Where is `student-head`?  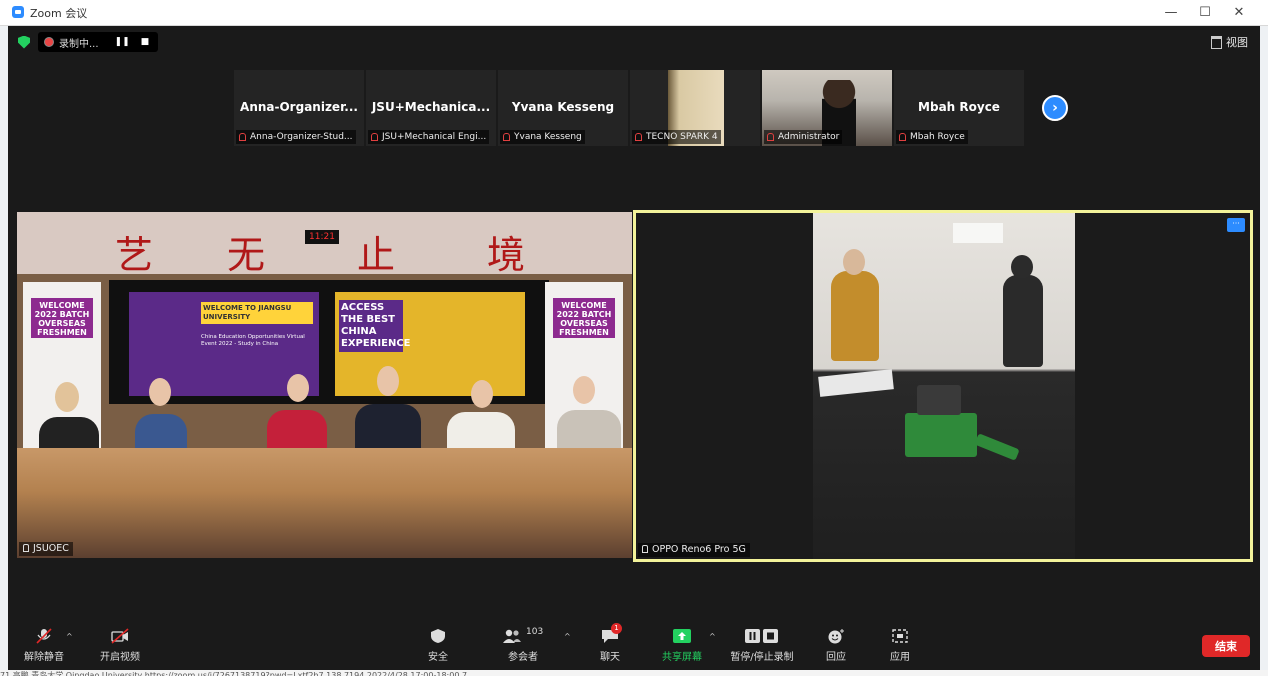 student-head is located at coordinates (854, 262).